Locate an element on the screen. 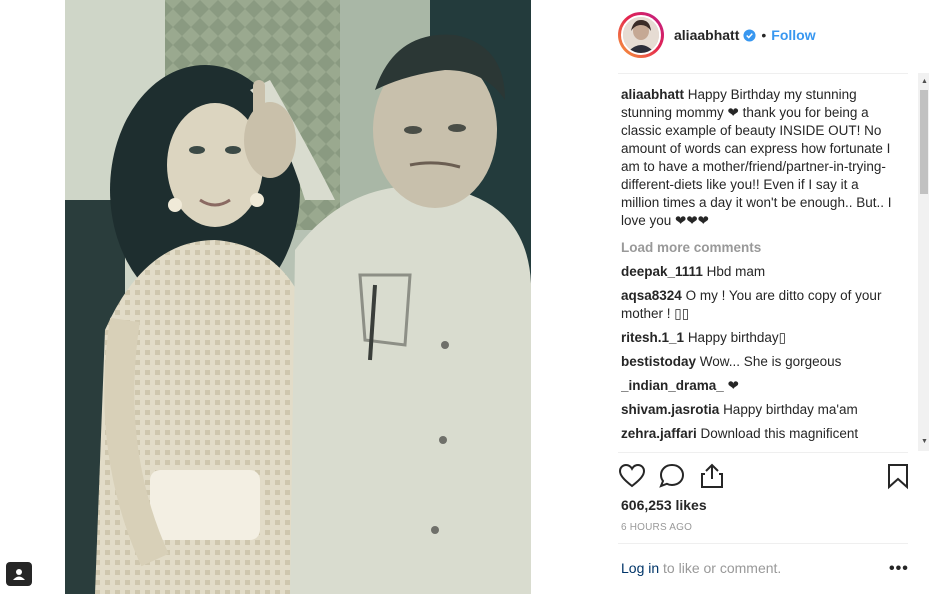  comment-item: deepak_1111 Hbd mam is located at coordinates (757, 272).